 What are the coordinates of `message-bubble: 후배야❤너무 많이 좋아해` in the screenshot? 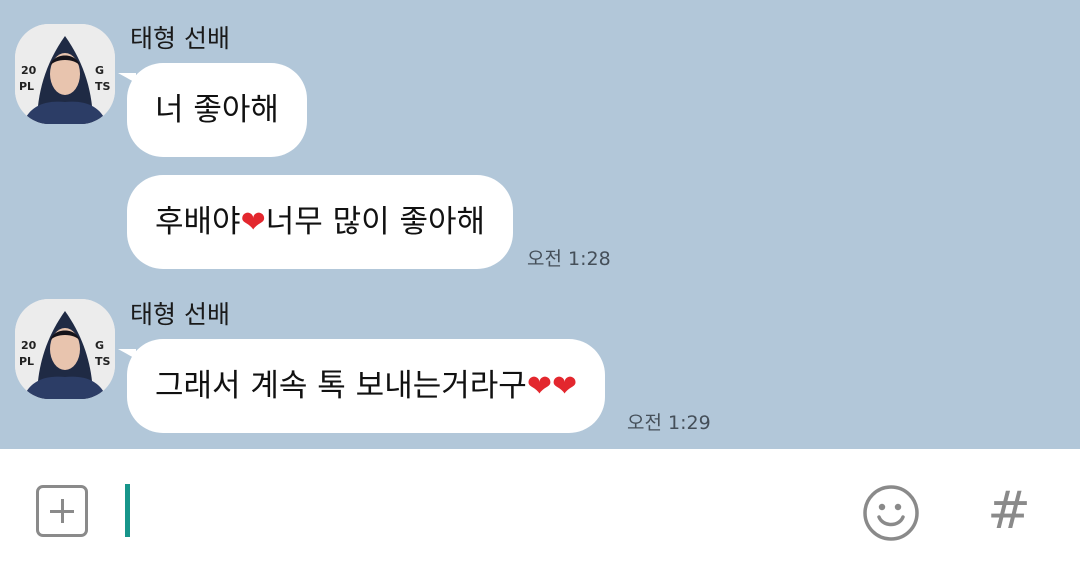 It's located at (320, 222).